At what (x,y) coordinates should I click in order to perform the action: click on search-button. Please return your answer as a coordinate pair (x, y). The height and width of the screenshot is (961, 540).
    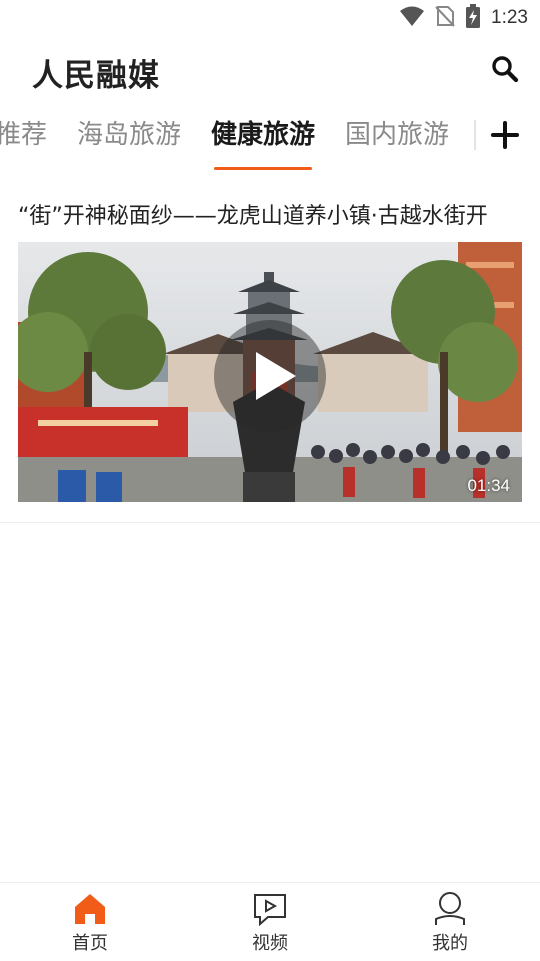
    Looking at the image, I should click on (505, 69).